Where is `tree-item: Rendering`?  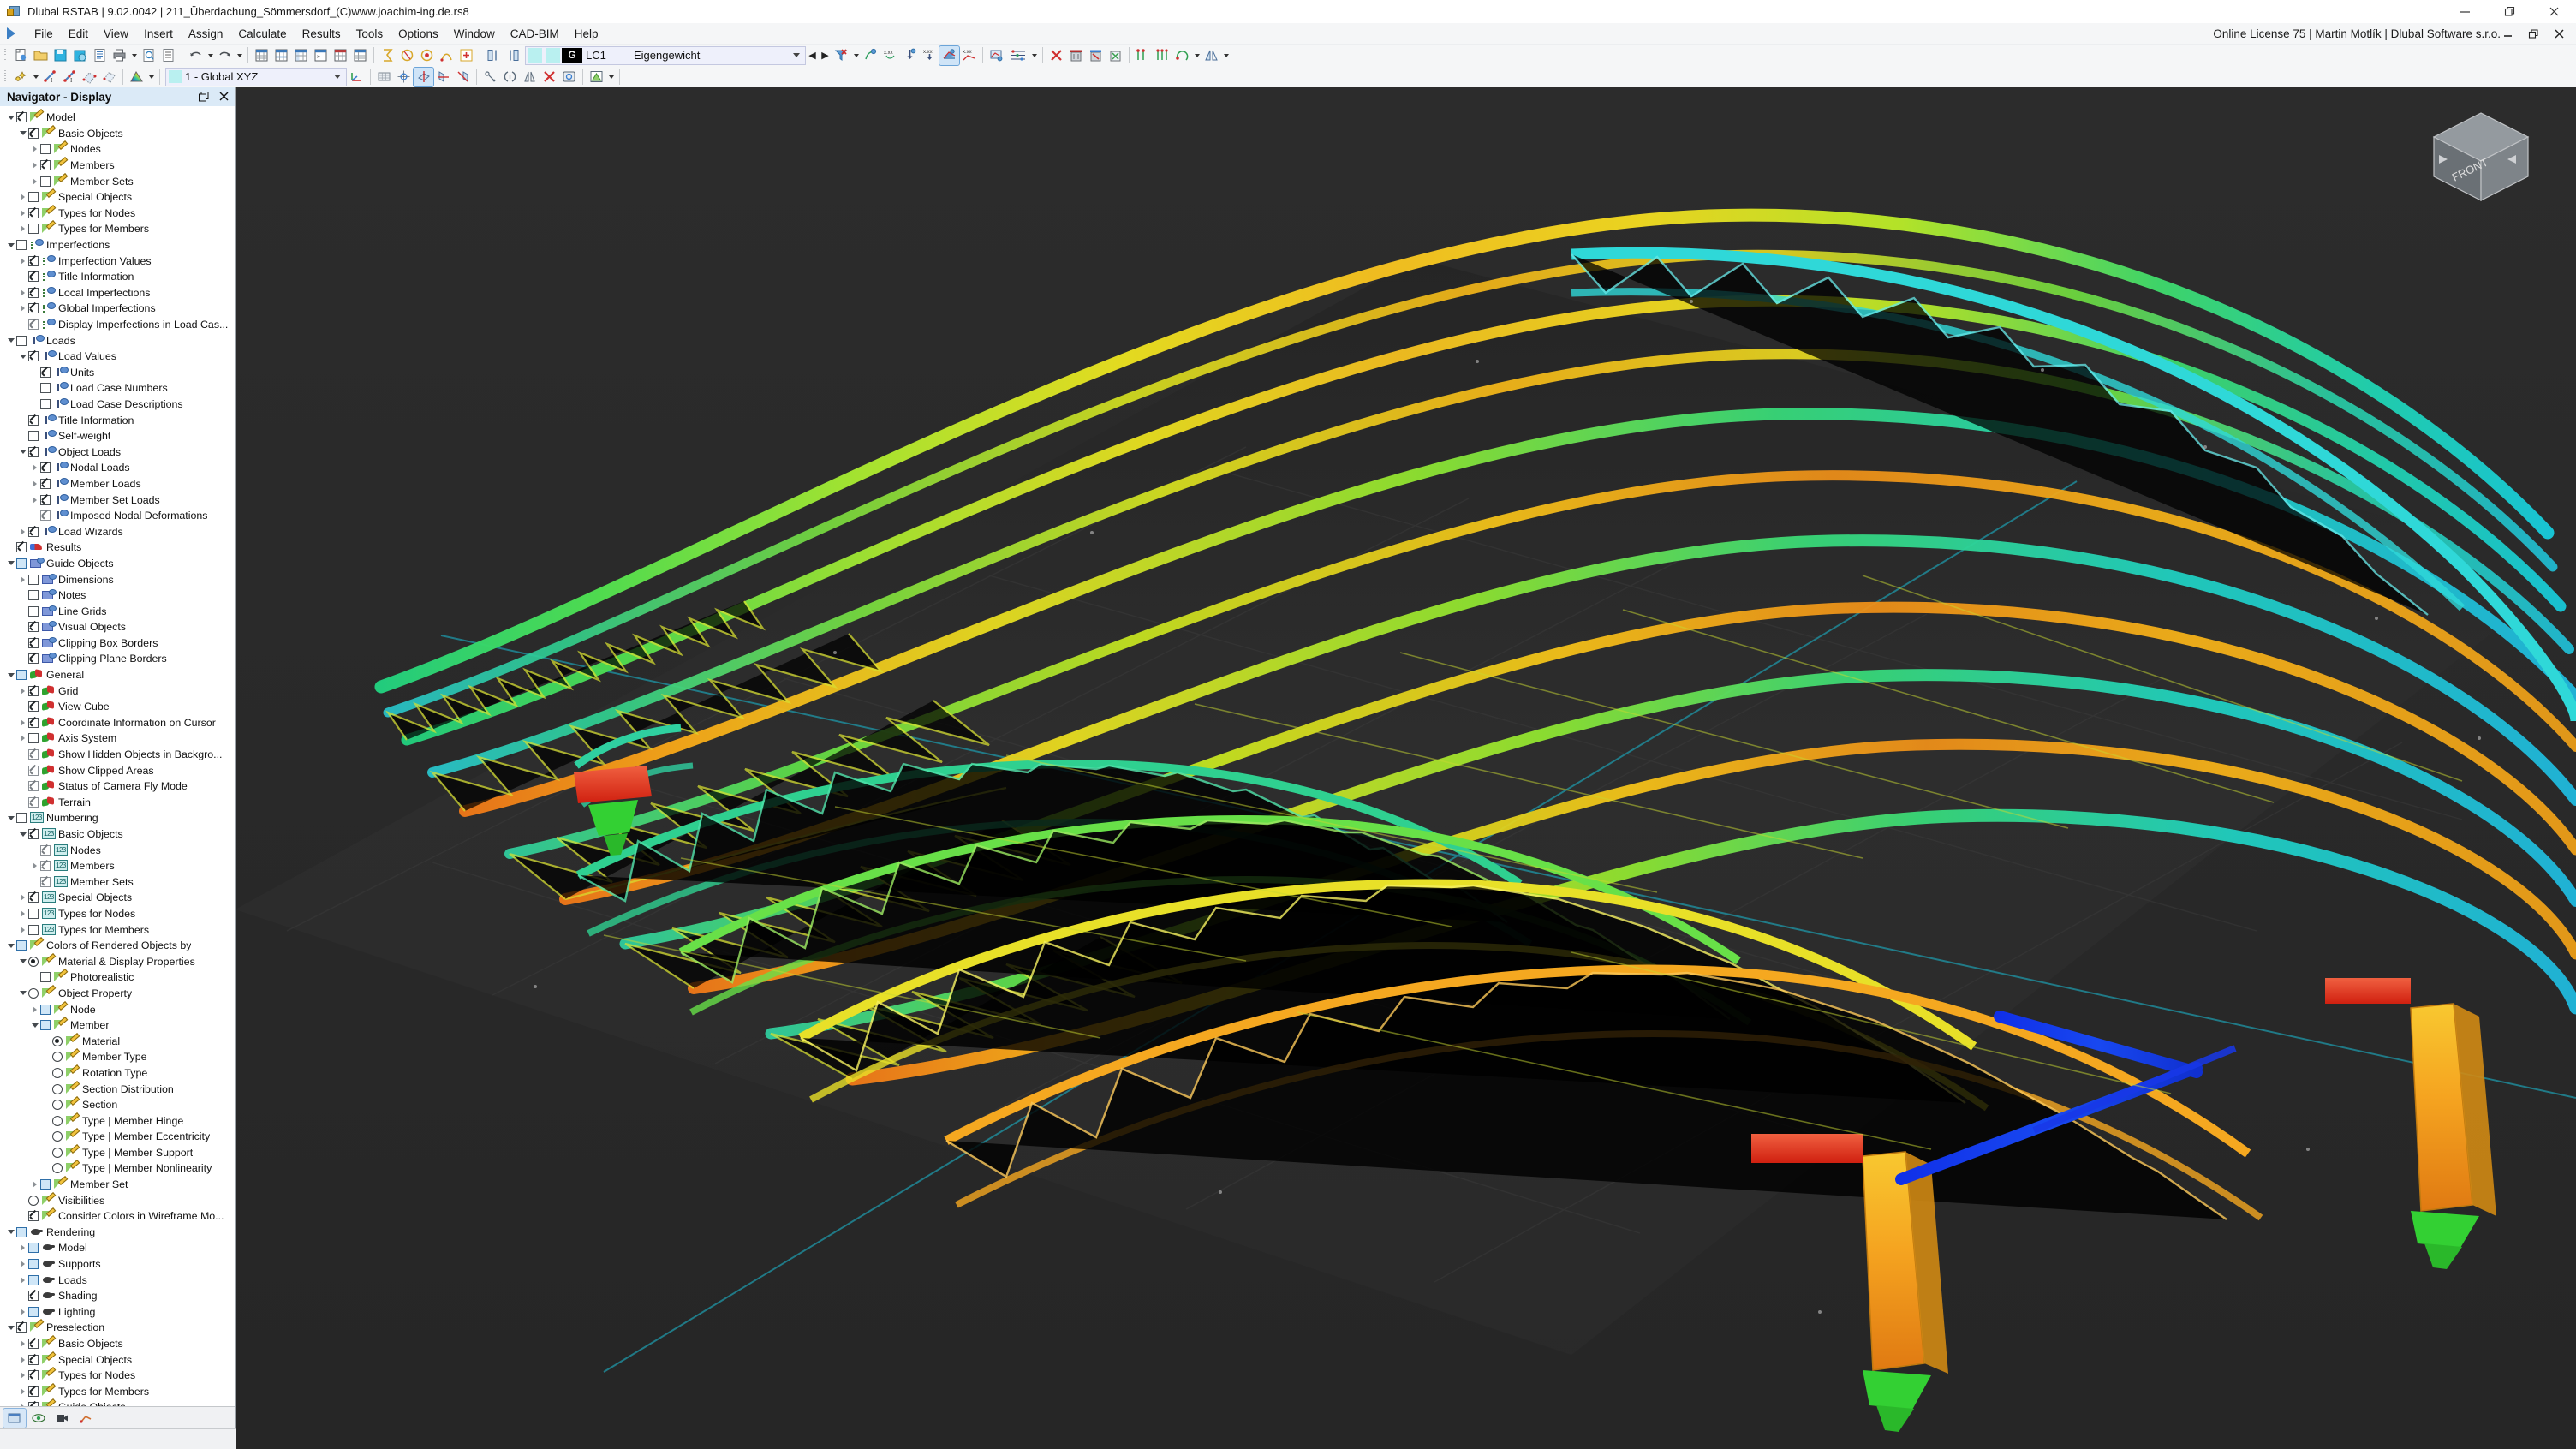
tree-item: Rendering is located at coordinates (118, 1233).